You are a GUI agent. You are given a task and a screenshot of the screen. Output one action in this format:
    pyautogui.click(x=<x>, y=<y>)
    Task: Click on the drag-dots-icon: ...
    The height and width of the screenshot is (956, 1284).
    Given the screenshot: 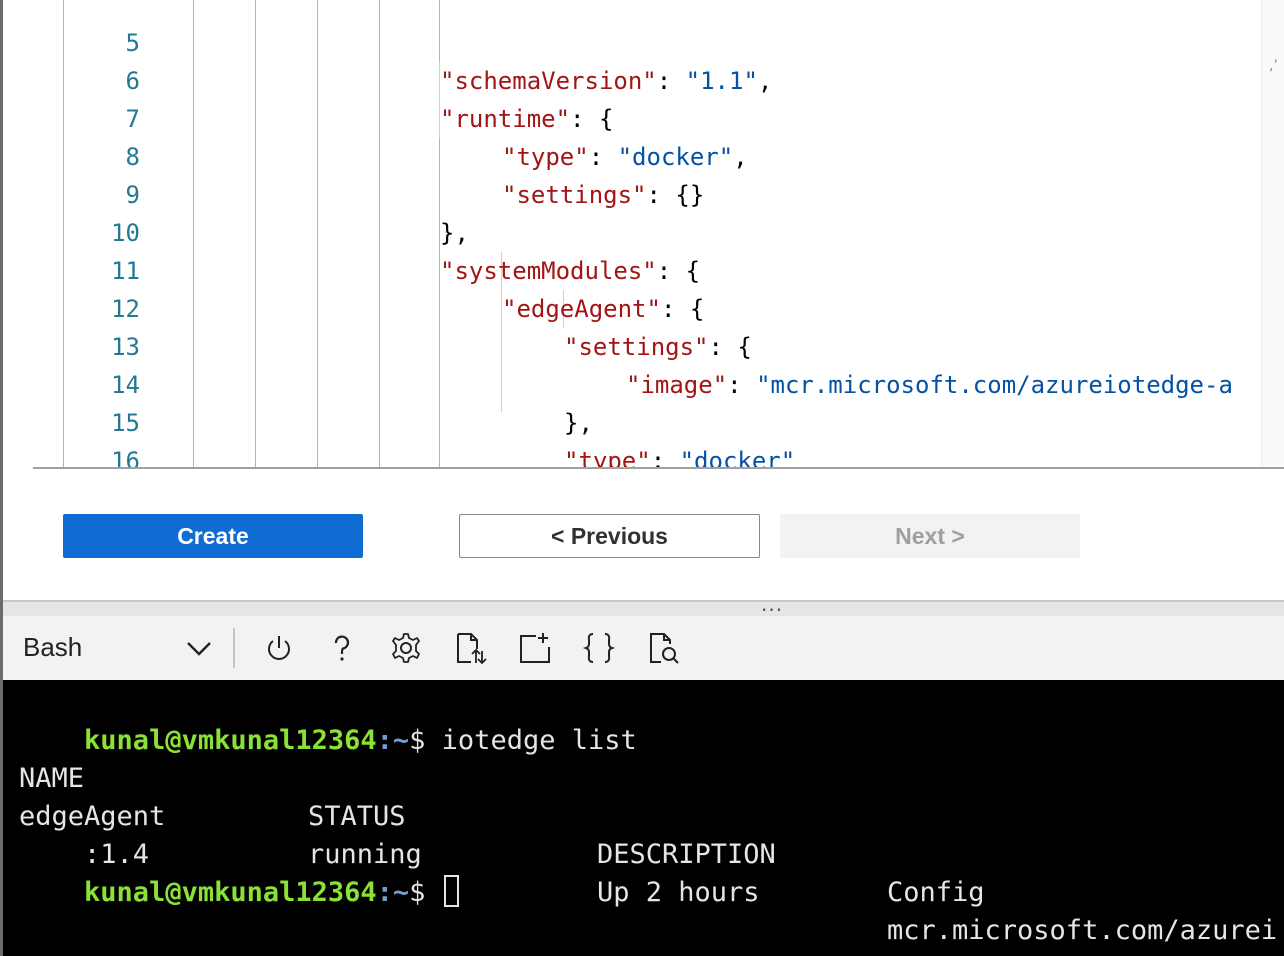 What is the action you would take?
    pyautogui.click(x=772, y=604)
    